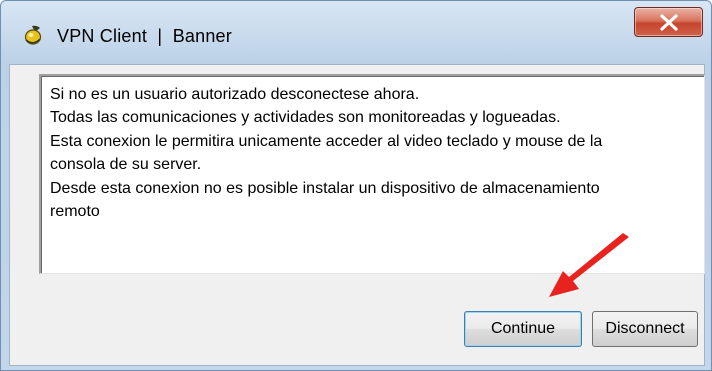 Image resolution: width=712 pixels, height=371 pixels. Describe the element at coordinates (645, 329) in the screenshot. I see `disconnect-button: Disconnect` at that location.